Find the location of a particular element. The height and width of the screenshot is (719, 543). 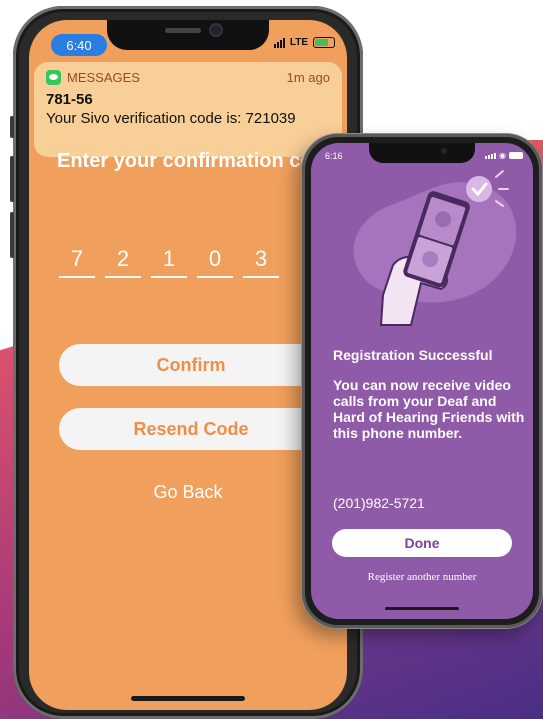

code-digit-3: 1 is located at coordinates (169, 261).